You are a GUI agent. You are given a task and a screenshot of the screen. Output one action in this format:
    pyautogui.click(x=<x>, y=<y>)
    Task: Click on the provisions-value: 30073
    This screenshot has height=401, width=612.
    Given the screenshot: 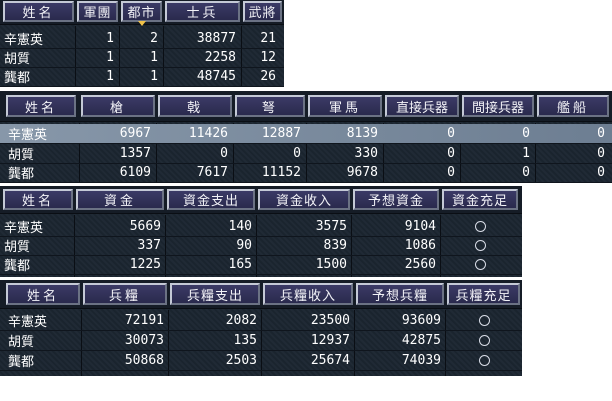 What is the action you would take?
    pyautogui.click(x=144, y=340)
    